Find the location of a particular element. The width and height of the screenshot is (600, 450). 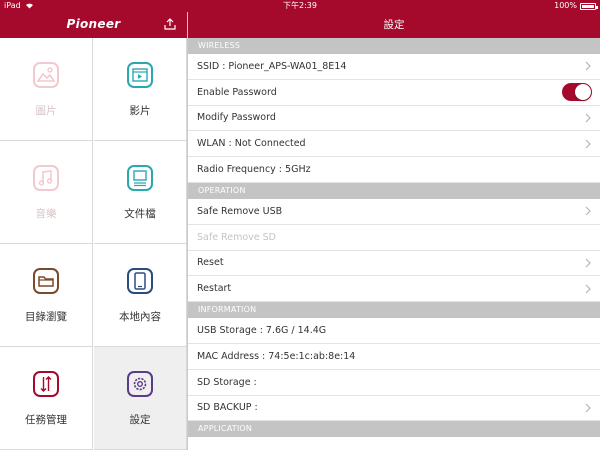

row-label: Modify Password is located at coordinates (236, 118).